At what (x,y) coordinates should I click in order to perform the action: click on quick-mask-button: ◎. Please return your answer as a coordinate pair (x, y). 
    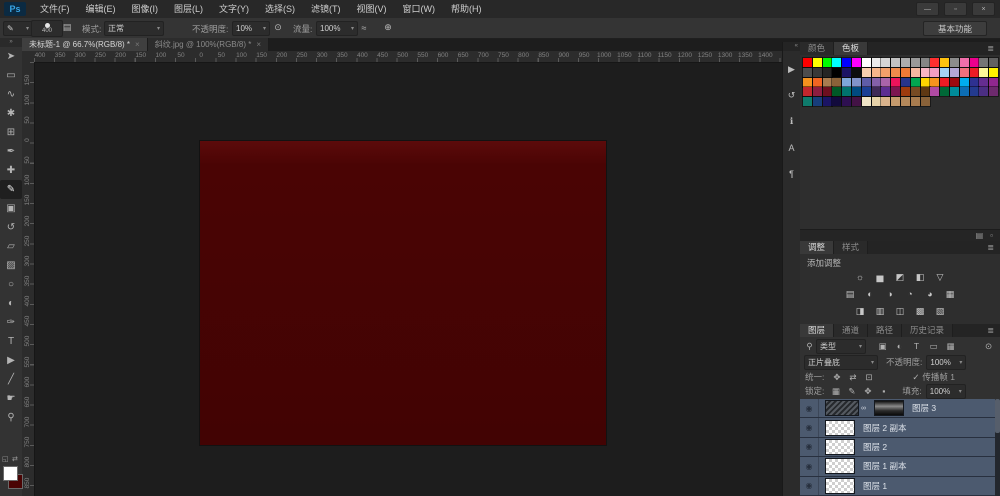
    Looking at the image, I should click on (11, 494).